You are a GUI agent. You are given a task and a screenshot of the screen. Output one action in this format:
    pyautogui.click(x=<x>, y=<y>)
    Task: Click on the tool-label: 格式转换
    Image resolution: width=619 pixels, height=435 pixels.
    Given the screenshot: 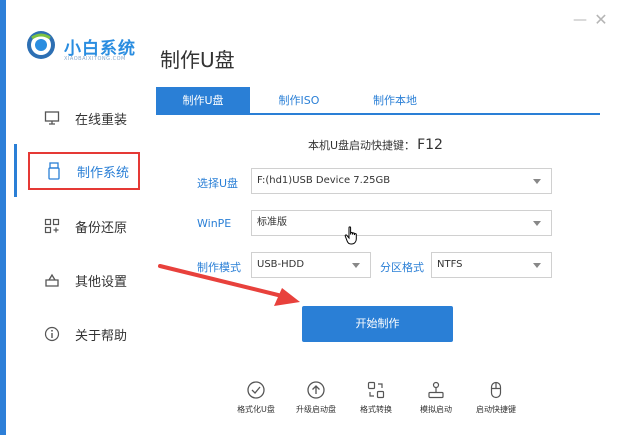 What is the action you would take?
    pyautogui.click(x=376, y=409)
    